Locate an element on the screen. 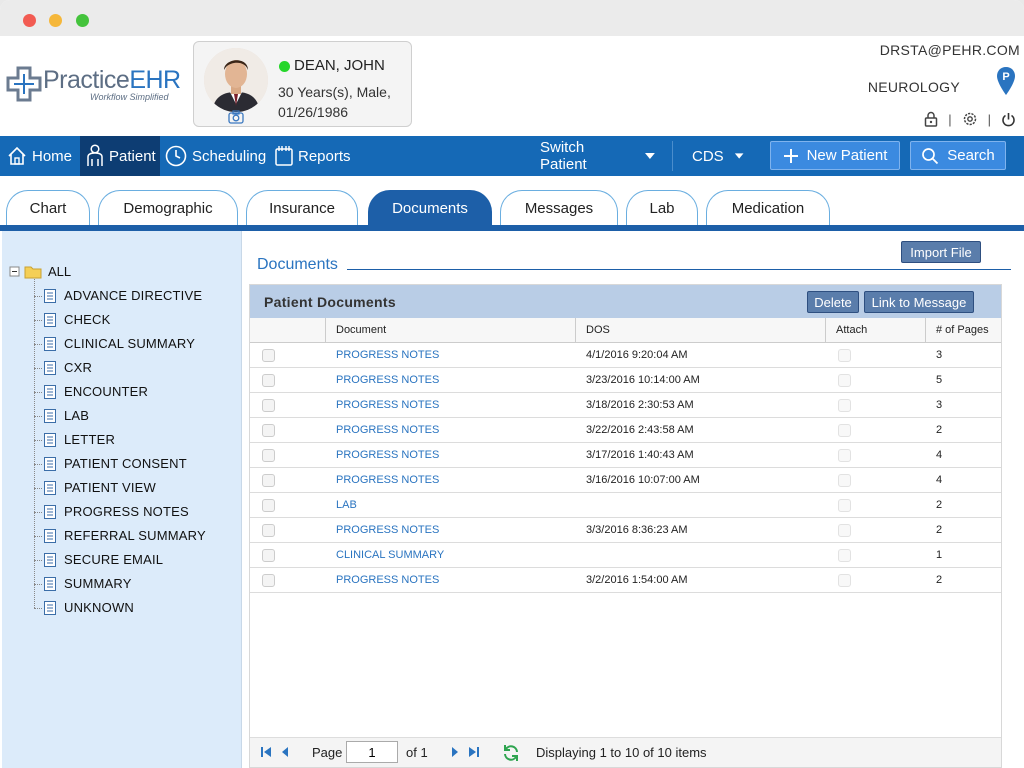 The image size is (1024, 768). column-header-dos: DOS is located at coordinates (701, 330).